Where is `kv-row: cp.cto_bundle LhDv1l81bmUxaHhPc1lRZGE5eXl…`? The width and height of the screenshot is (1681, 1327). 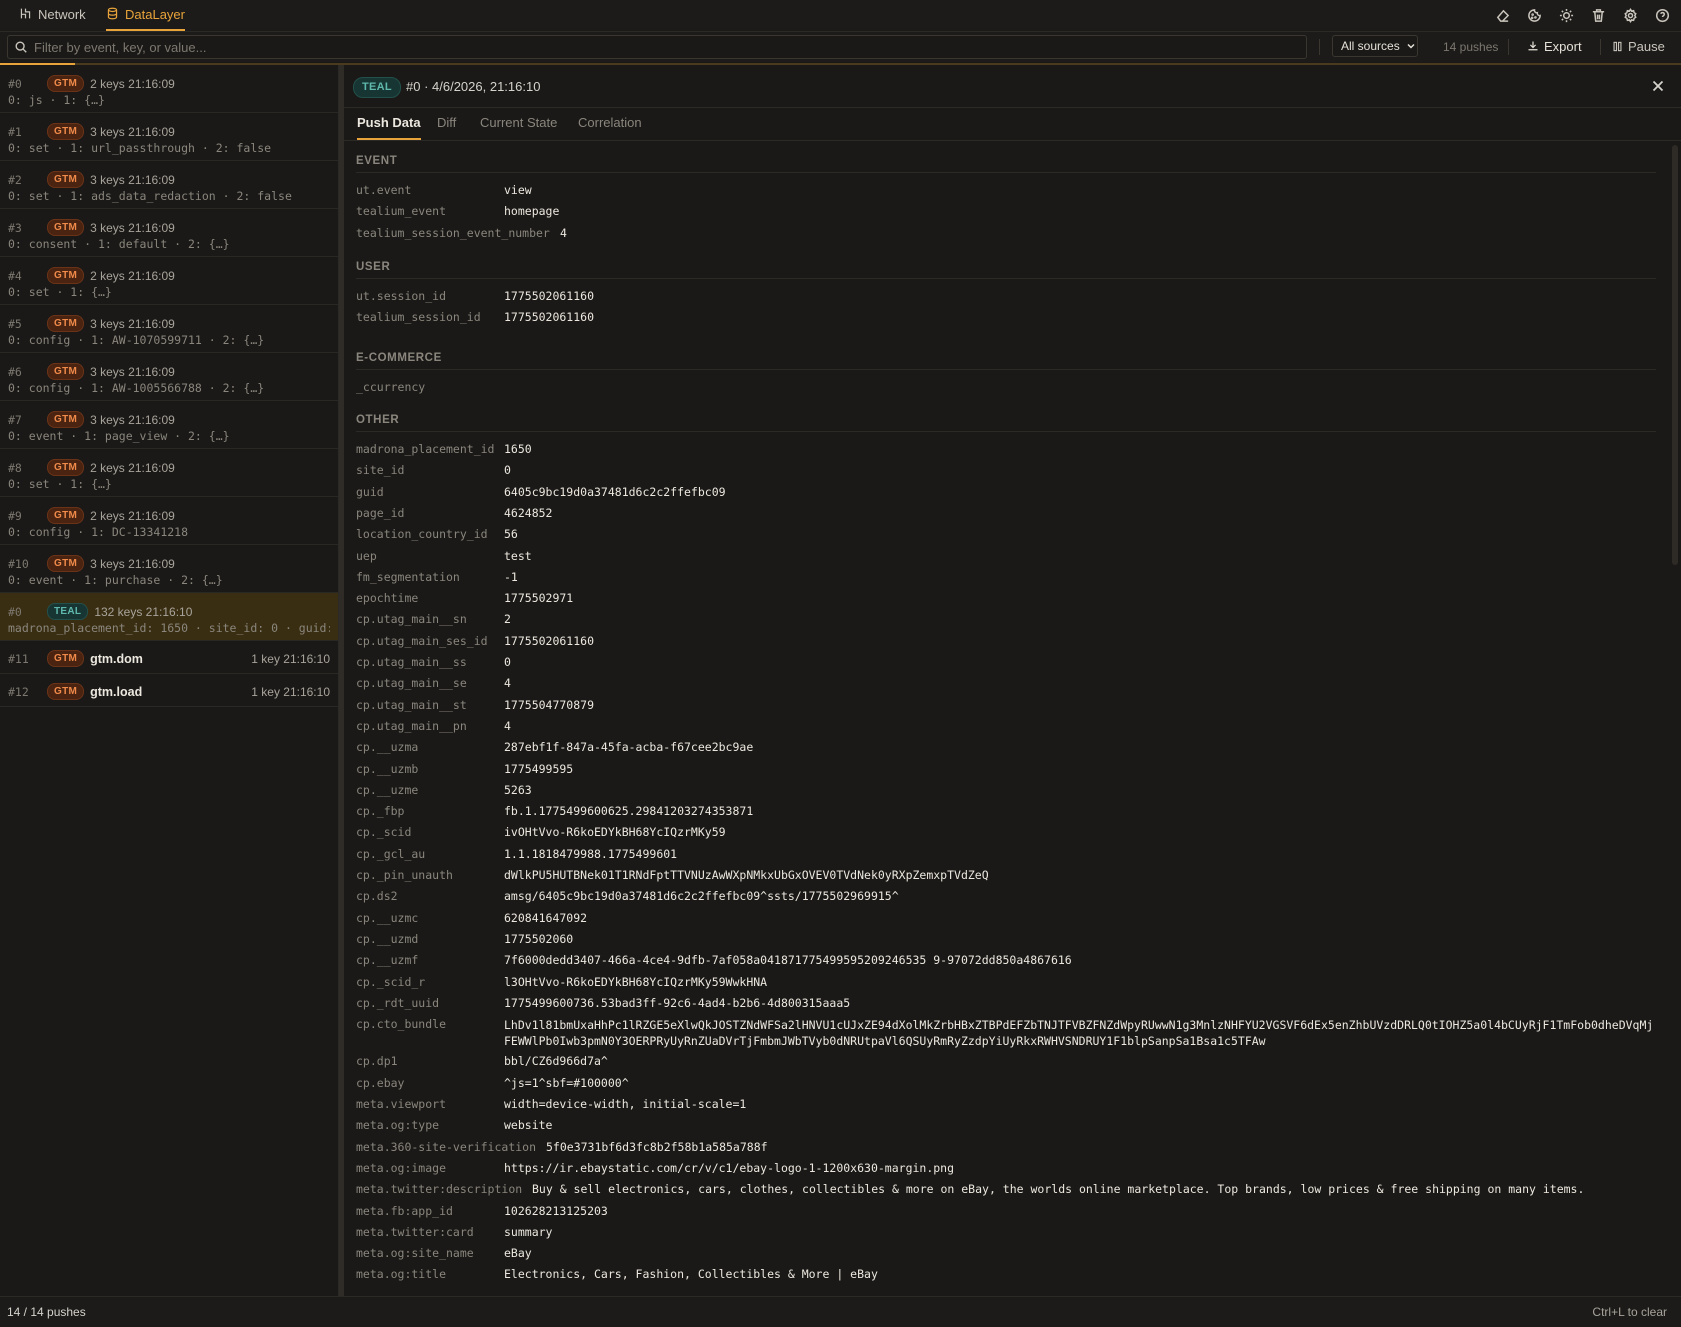
kv-row: cp.cto_bundle LhDv1l81bmUxaHhPc1lRZGE5eXl… is located at coordinates (1004, 1032).